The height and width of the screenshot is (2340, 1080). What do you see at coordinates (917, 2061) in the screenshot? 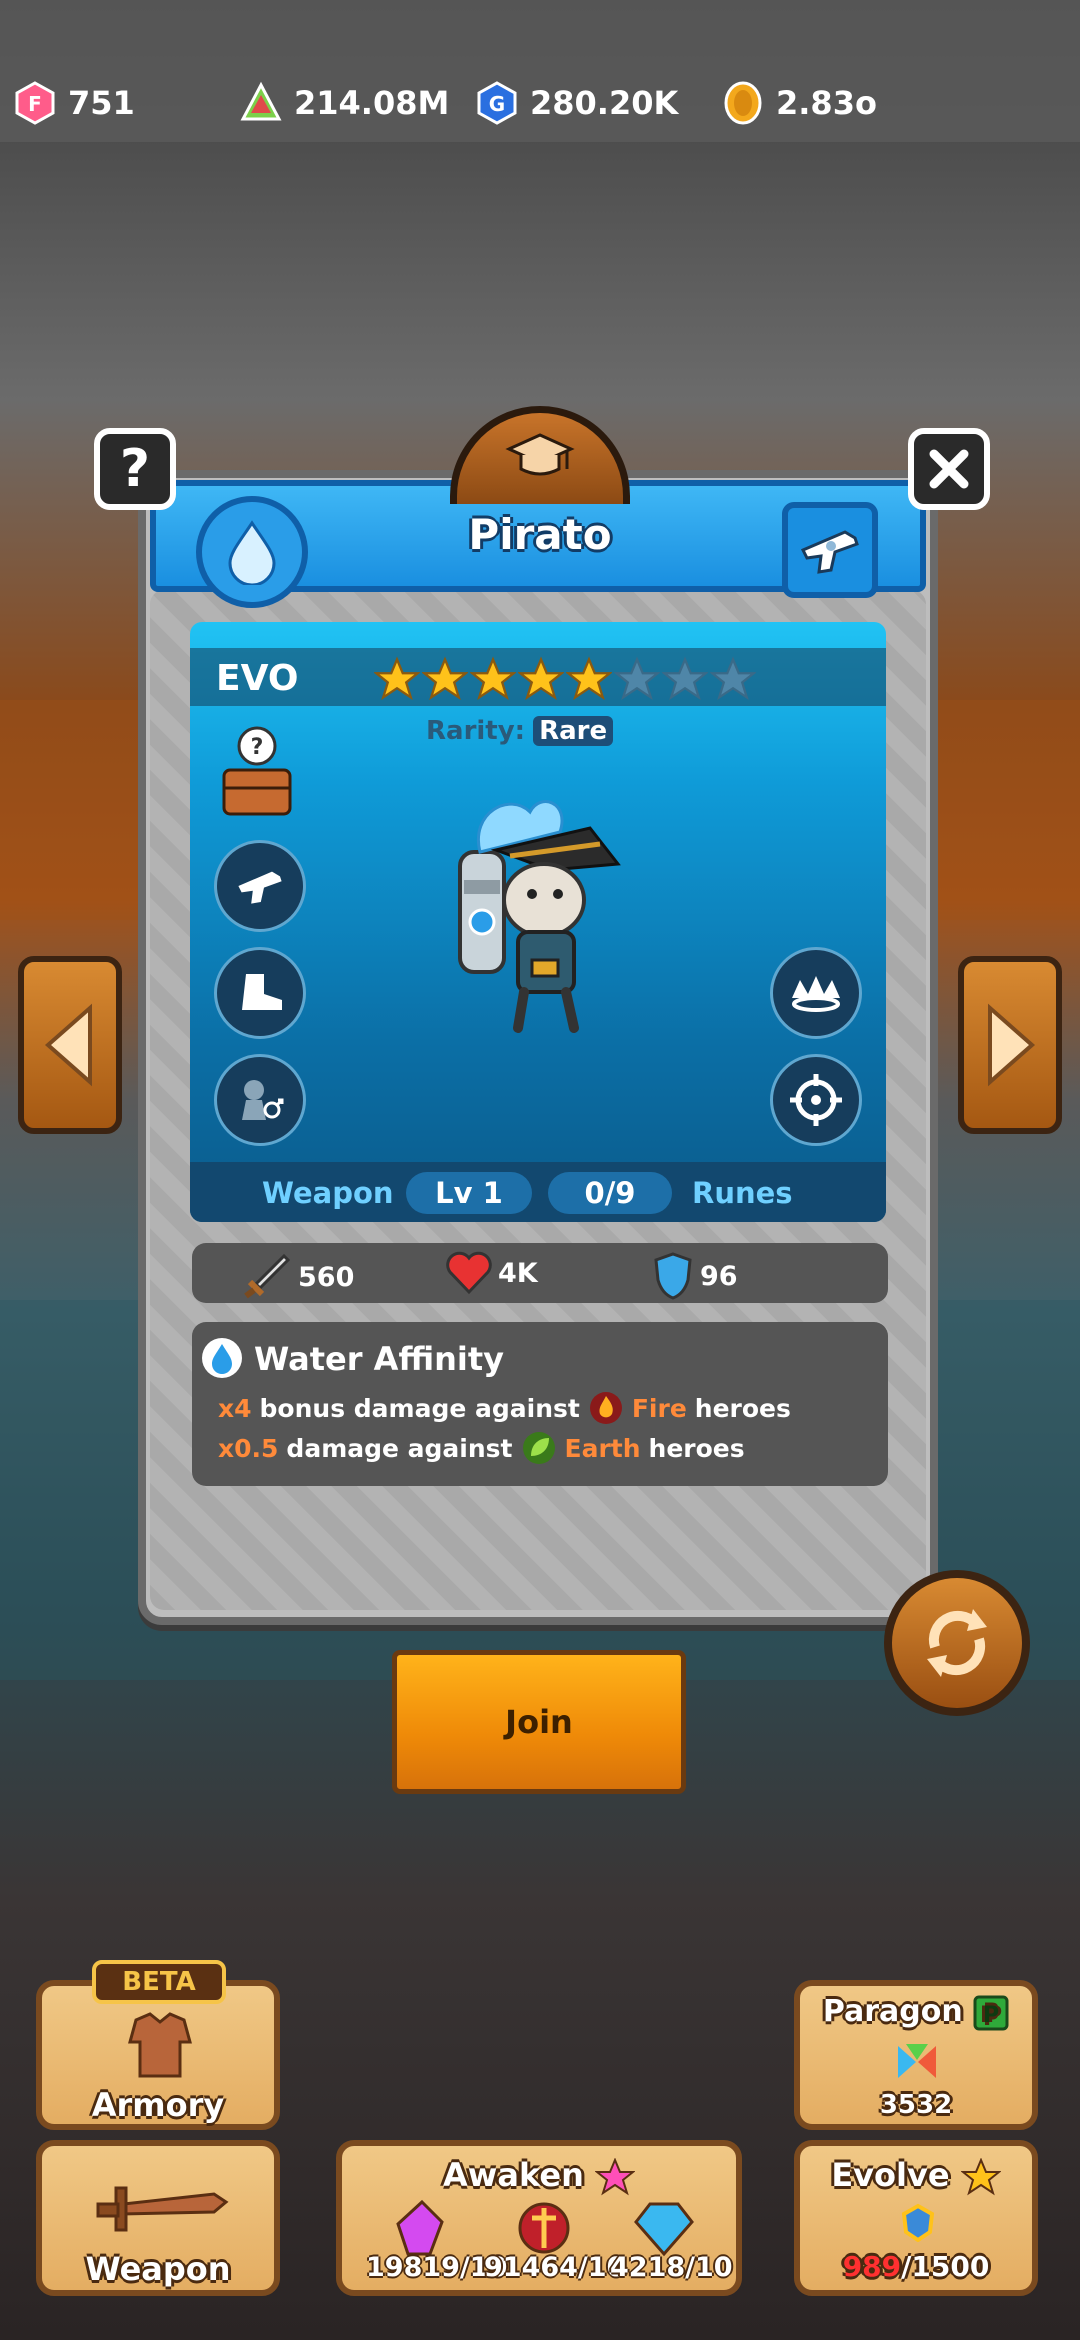
I see `paragon-crystal-icon` at bounding box center [917, 2061].